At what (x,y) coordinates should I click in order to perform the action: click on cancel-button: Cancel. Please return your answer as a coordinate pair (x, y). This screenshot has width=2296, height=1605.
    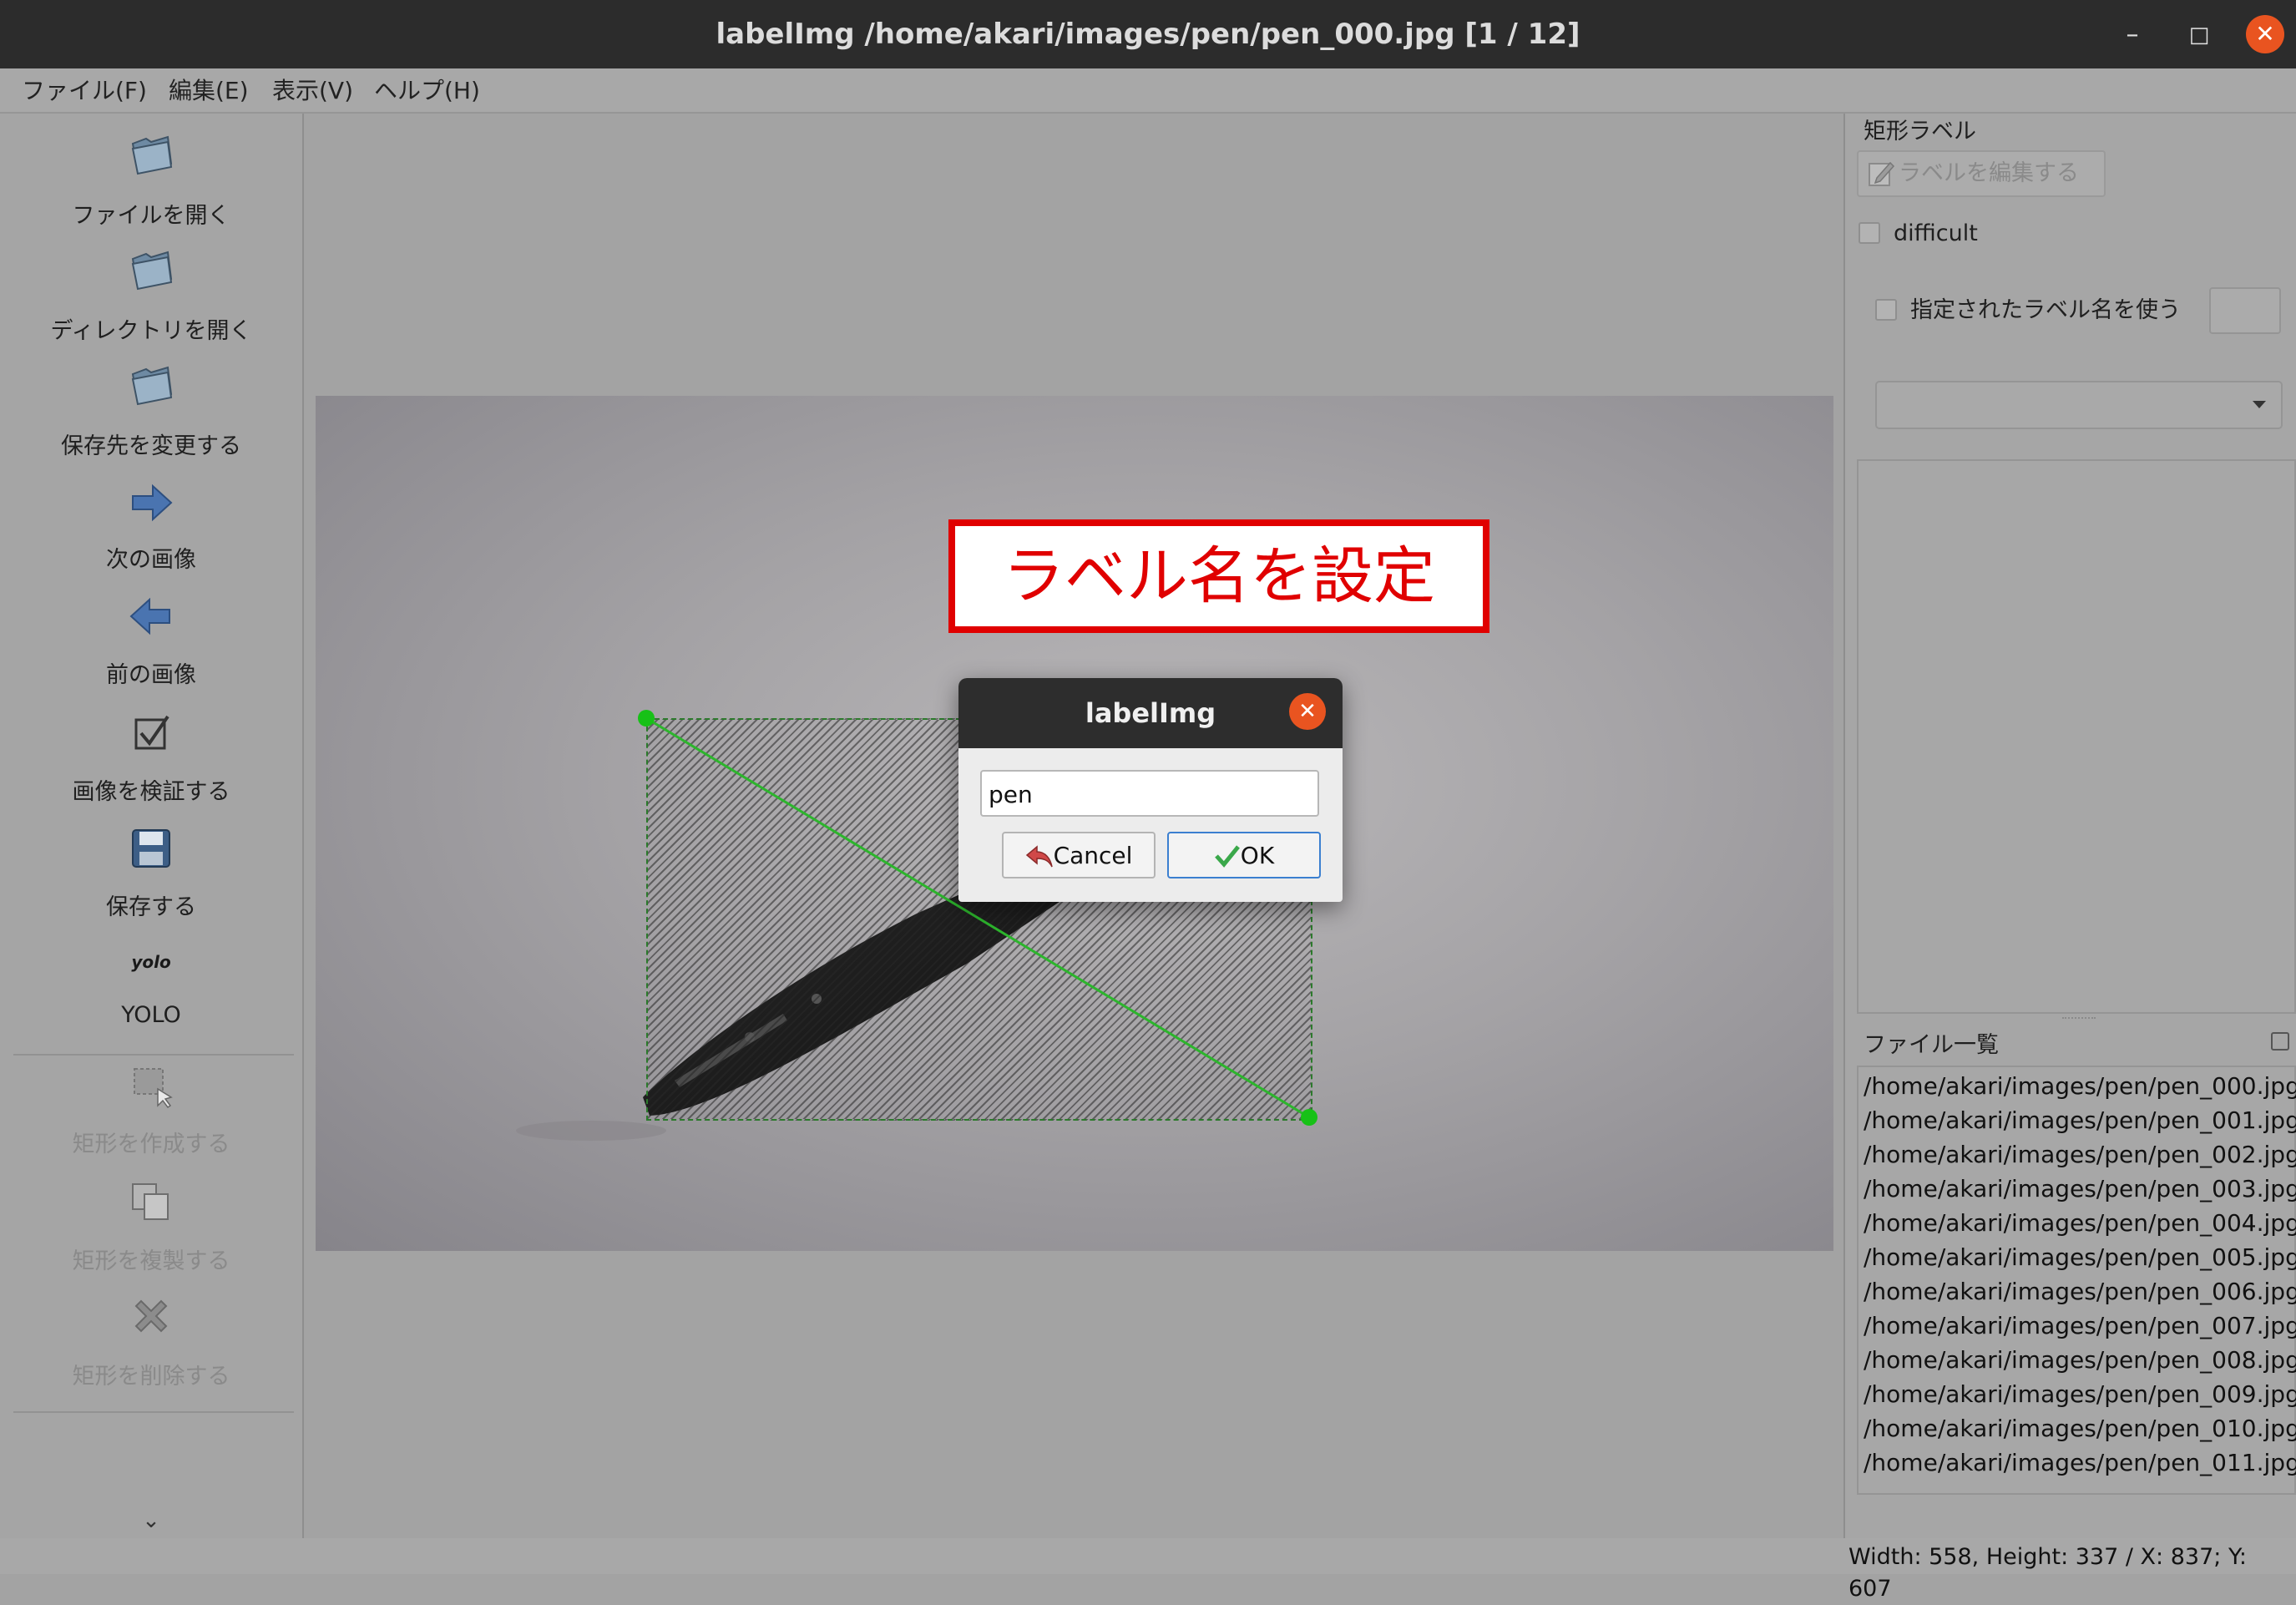
    Looking at the image, I should click on (1079, 855).